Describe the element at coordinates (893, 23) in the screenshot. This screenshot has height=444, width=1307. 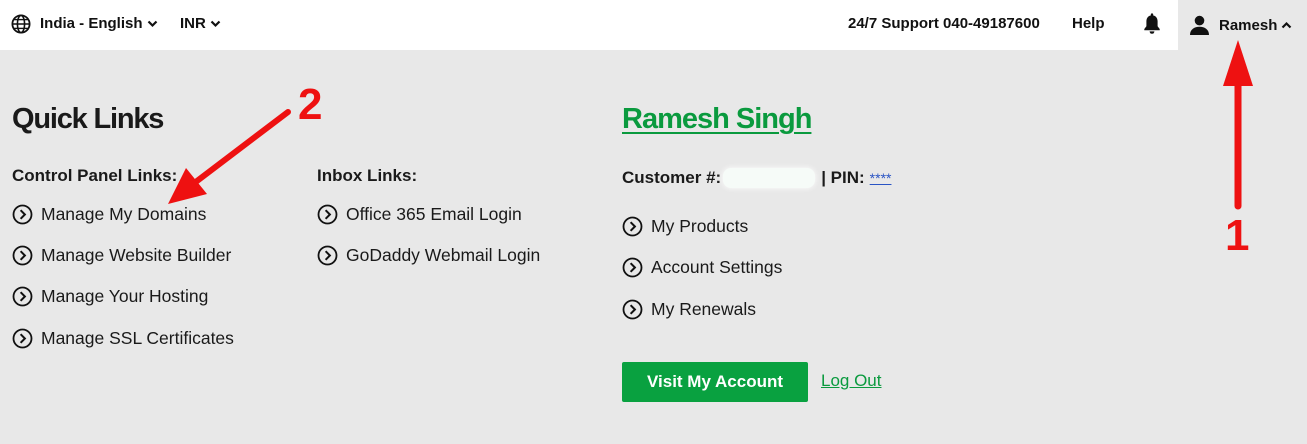
I see `support-label: 24/7 Support` at that location.